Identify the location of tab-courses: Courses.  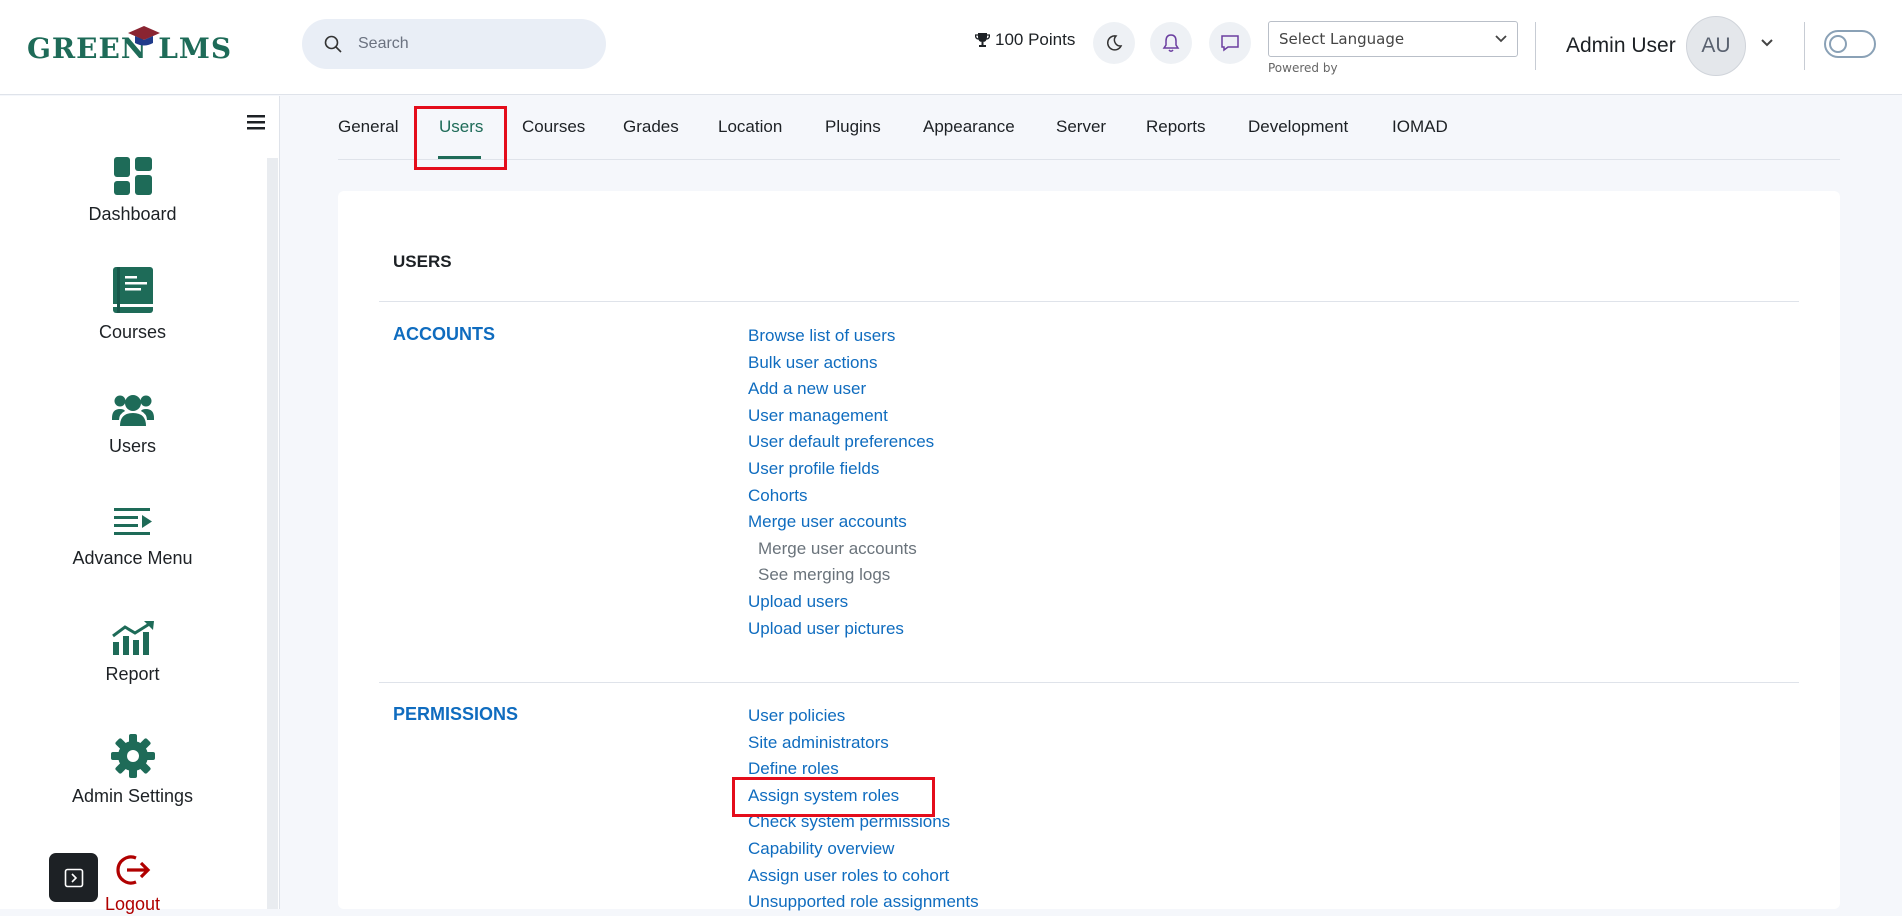
(553, 127).